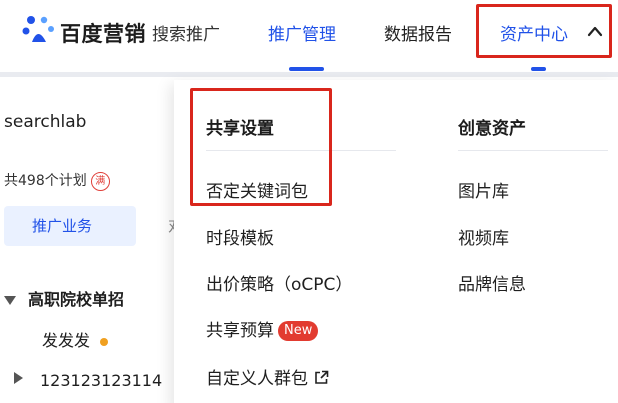  I want to click on caret-down-icon, so click(10, 300).